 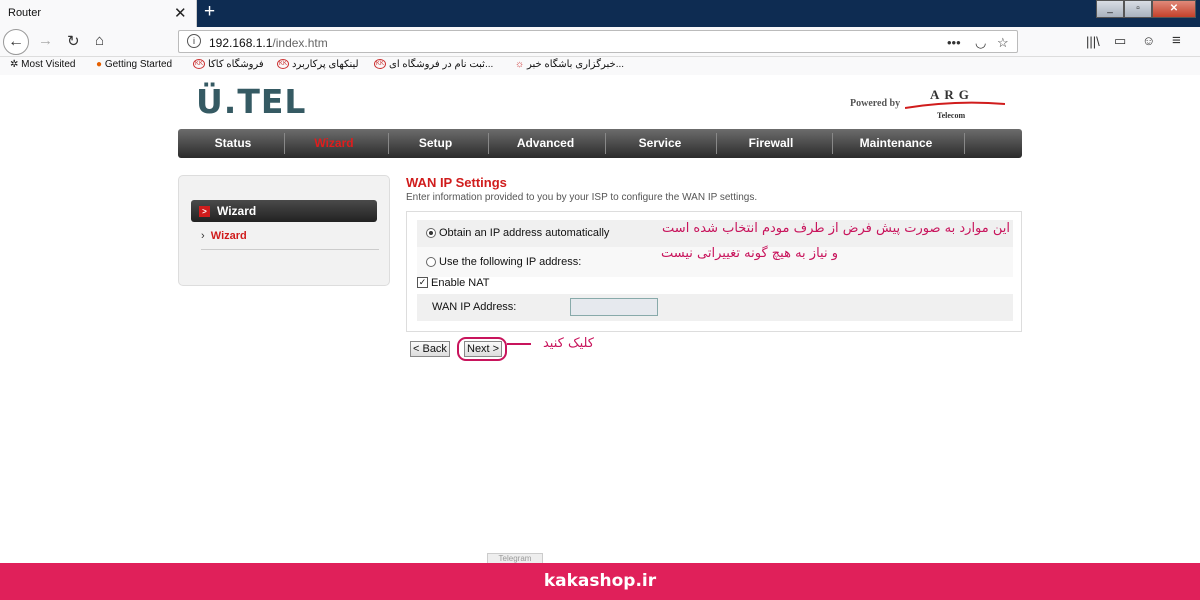 I want to click on bookmark-getting-started: ● Getting Started, so click(x=134, y=64).